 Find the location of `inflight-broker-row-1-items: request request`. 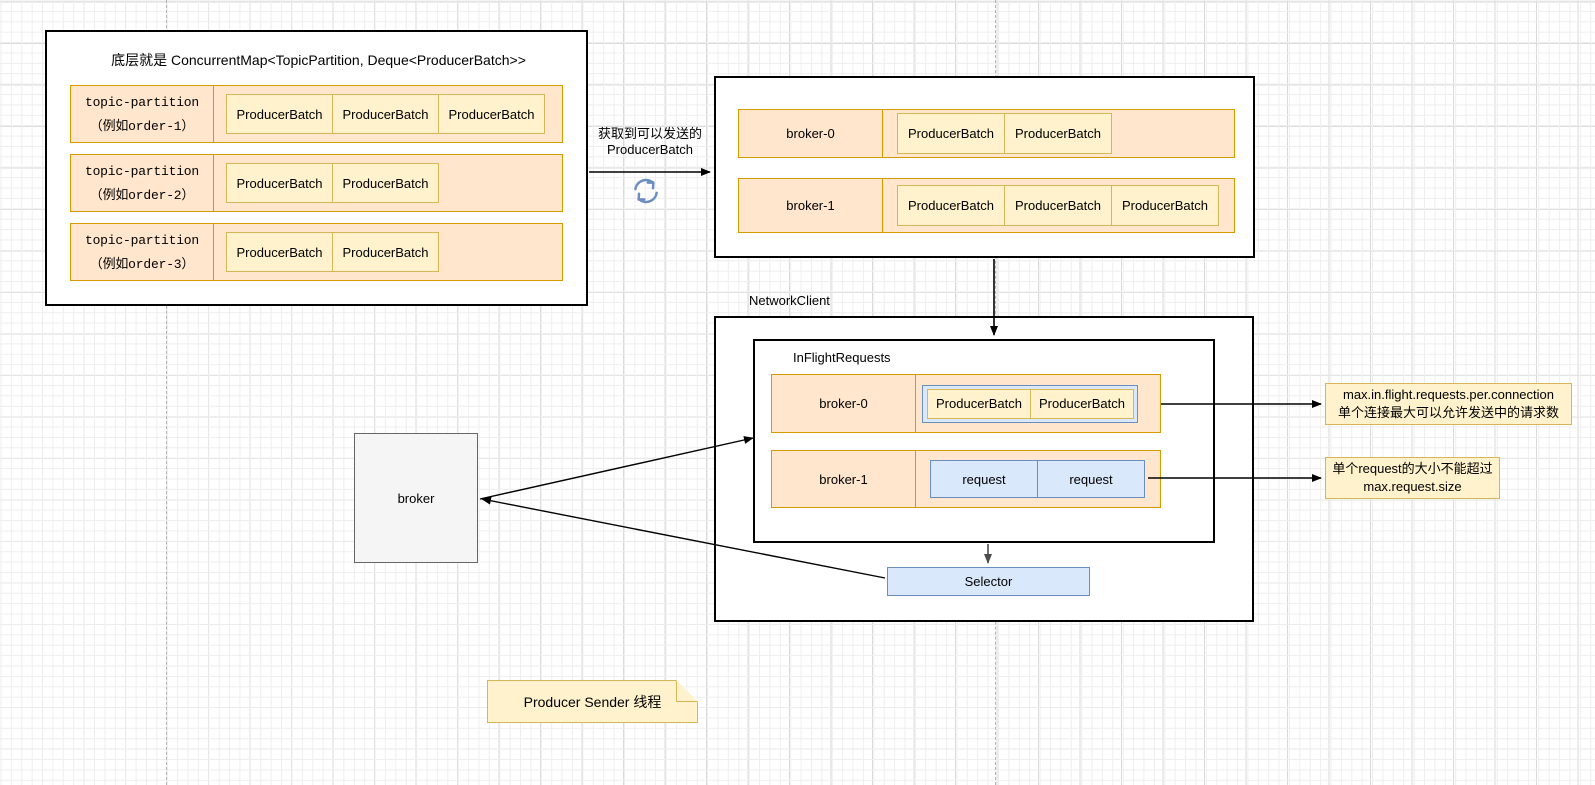

inflight-broker-row-1-items: request request is located at coordinates (1038, 479).